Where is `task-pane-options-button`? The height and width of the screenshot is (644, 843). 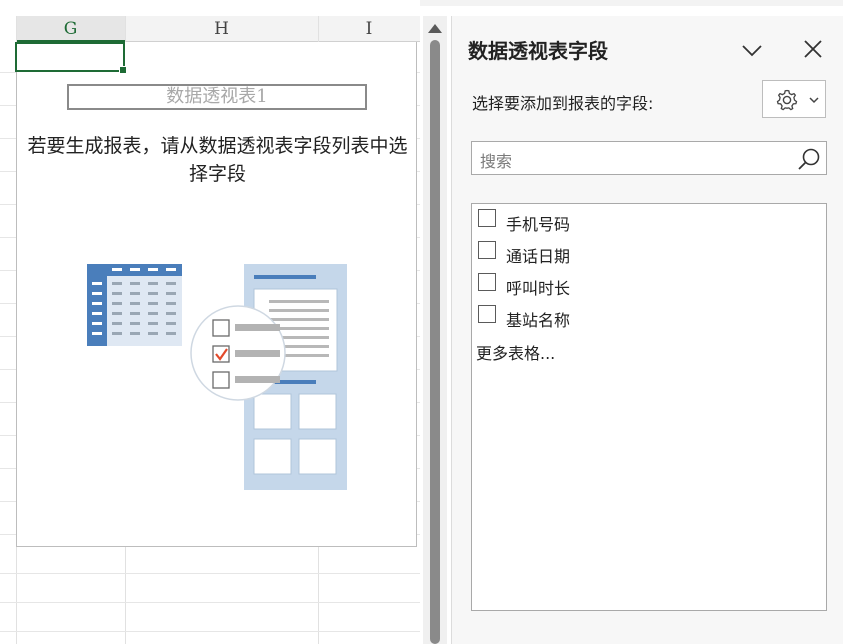 task-pane-options-button is located at coordinates (752, 50).